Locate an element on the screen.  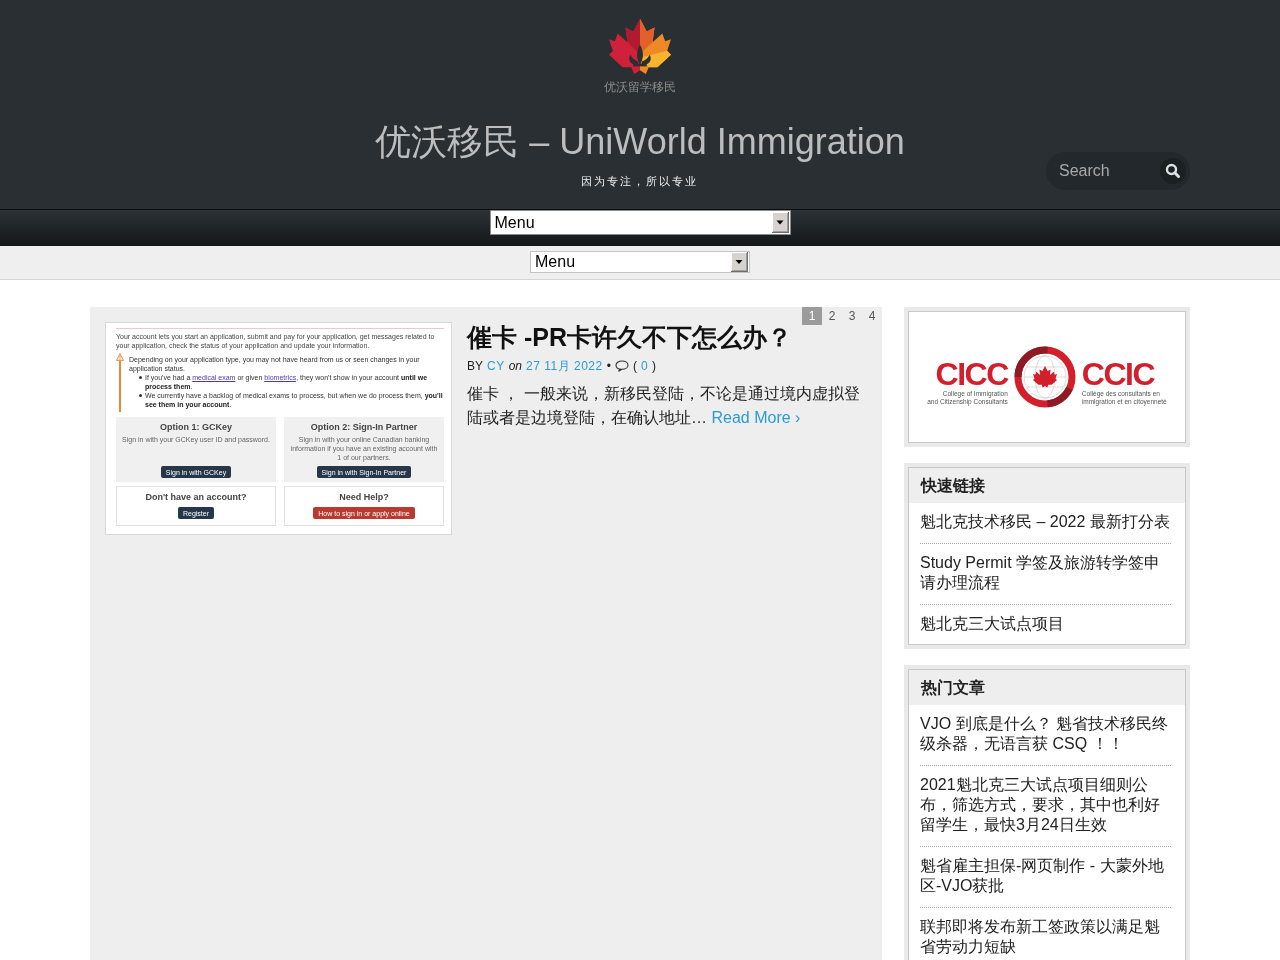
sidebar-link: 2021魁北克三大试点项目细则公布，筛选方式，要求，其中也利好留学生，最快3月24日生效 is located at coordinates (1045, 806).